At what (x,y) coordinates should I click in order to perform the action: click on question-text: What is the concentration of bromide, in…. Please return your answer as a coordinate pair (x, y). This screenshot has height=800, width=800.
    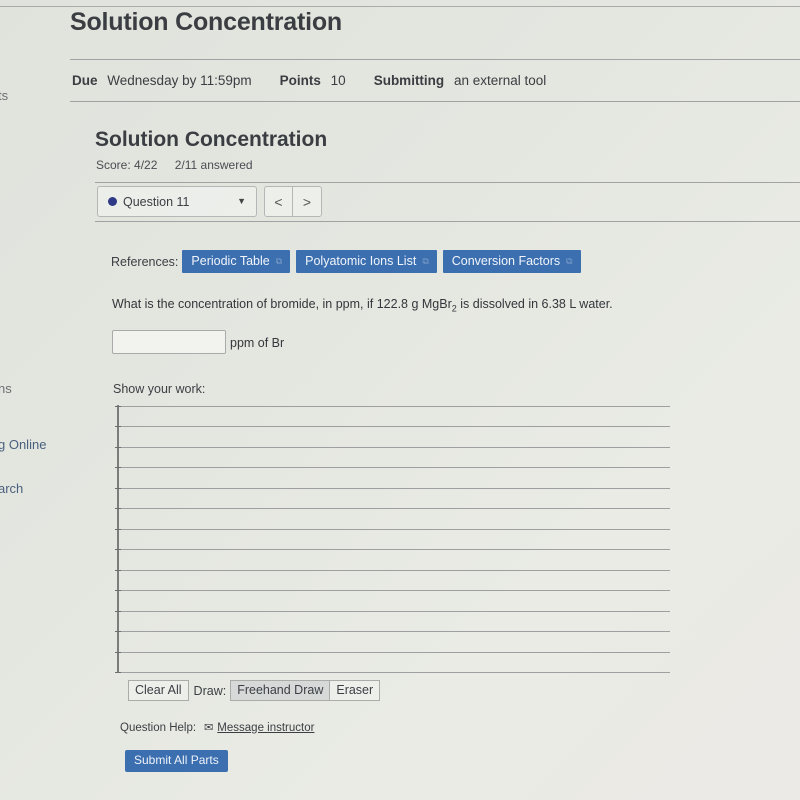
    Looking at the image, I should click on (362, 305).